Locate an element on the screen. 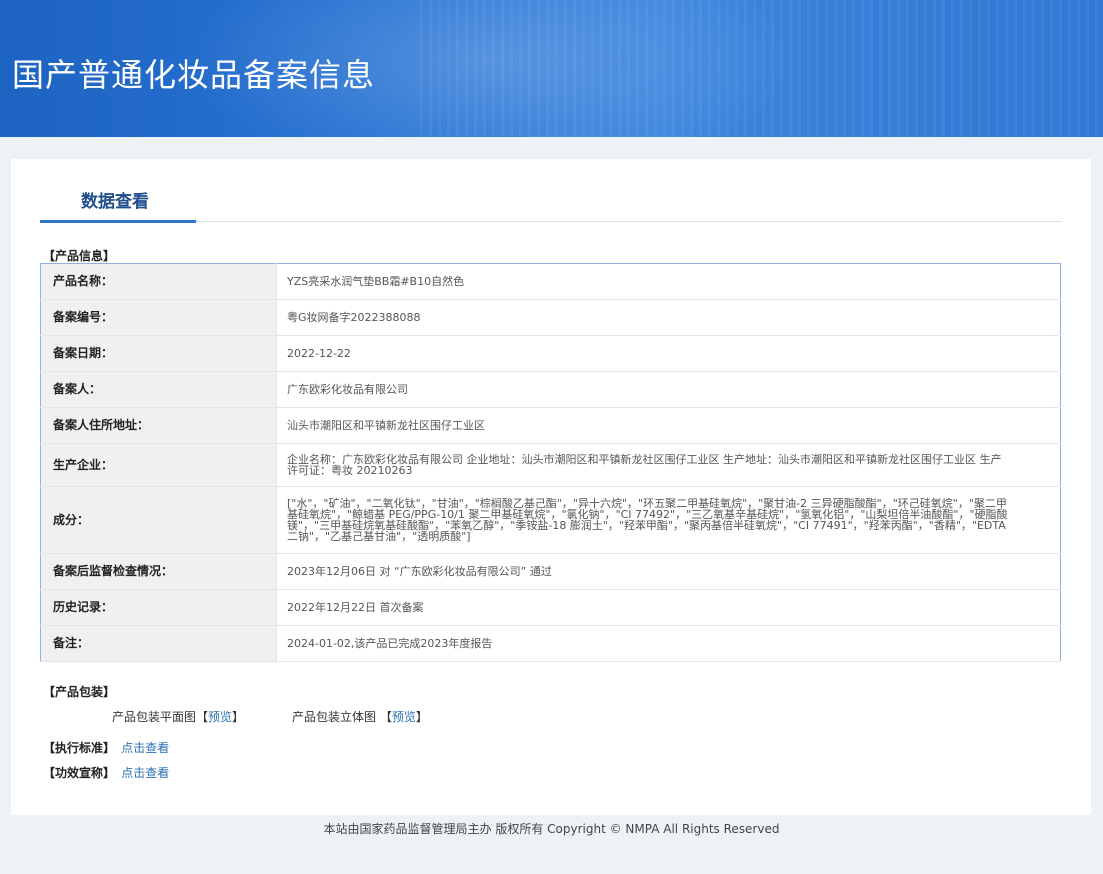 The height and width of the screenshot is (874, 1103). row-label: 产品名称： is located at coordinates (158, 281).